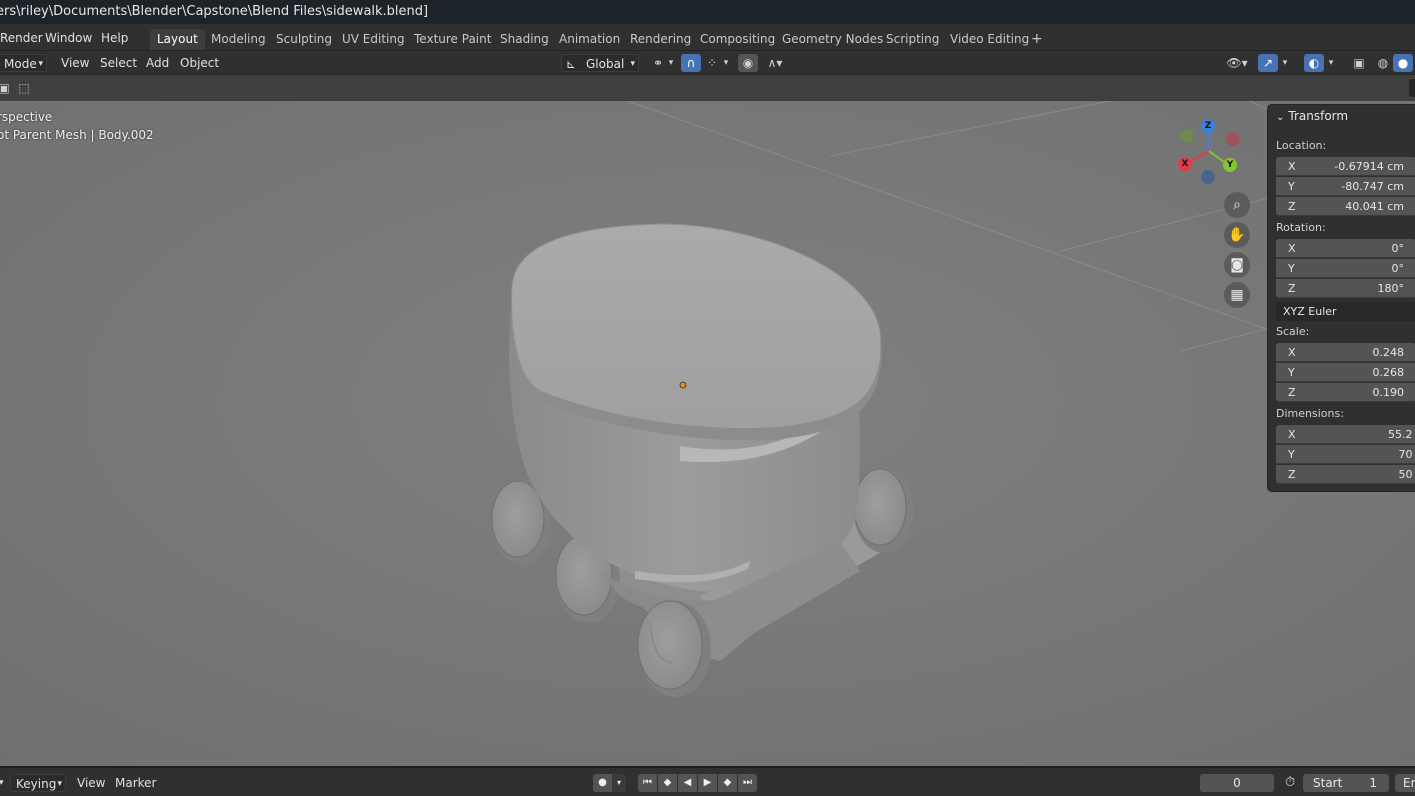 This screenshot has height=796, width=1415. I want to click on chevron-down-icon: ⌄, so click(1280, 117).